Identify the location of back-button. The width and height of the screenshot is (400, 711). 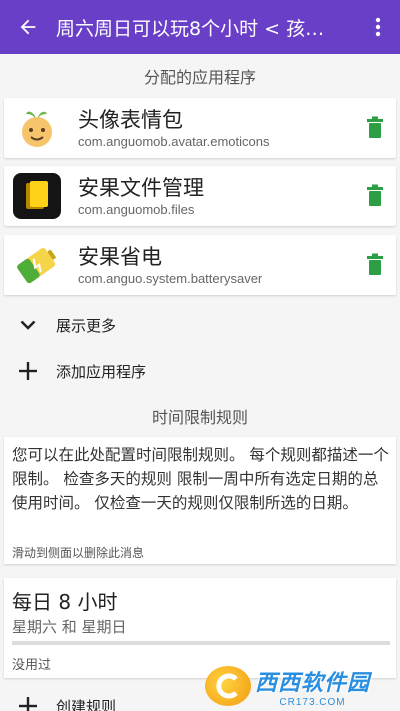
(28, 27).